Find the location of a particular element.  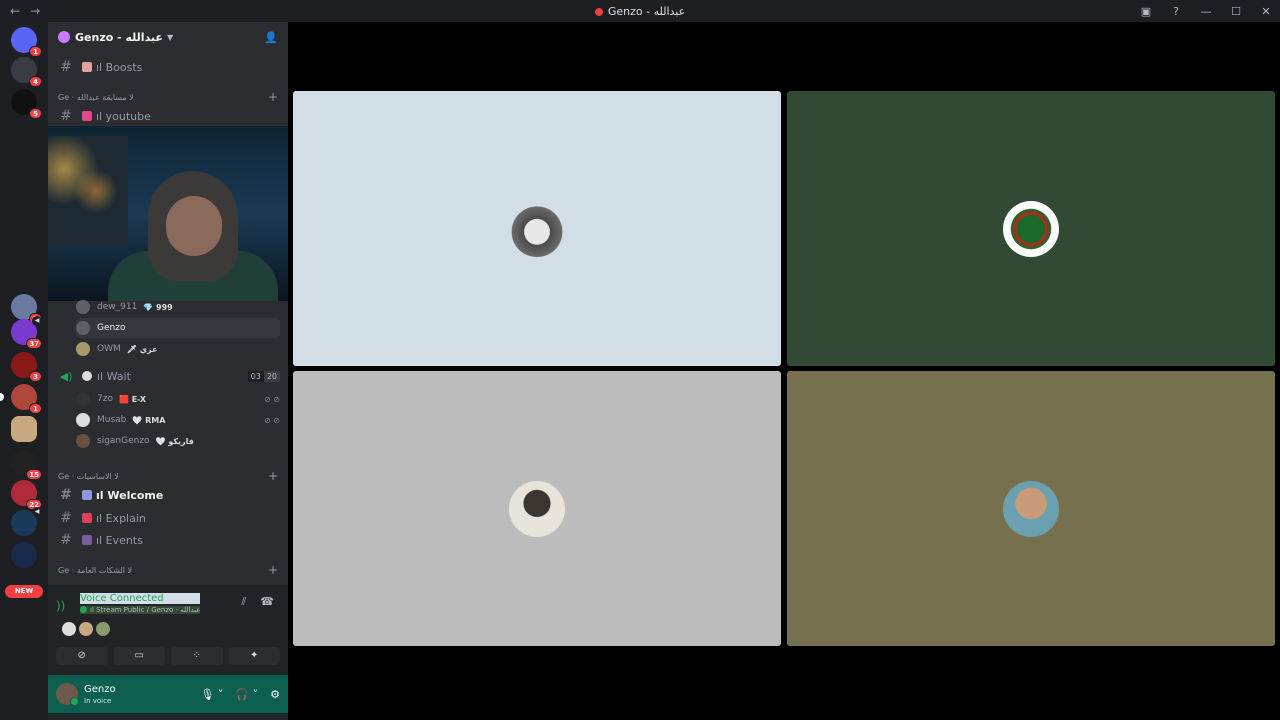

signal-icon: )) is located at coordinates (61, 606).